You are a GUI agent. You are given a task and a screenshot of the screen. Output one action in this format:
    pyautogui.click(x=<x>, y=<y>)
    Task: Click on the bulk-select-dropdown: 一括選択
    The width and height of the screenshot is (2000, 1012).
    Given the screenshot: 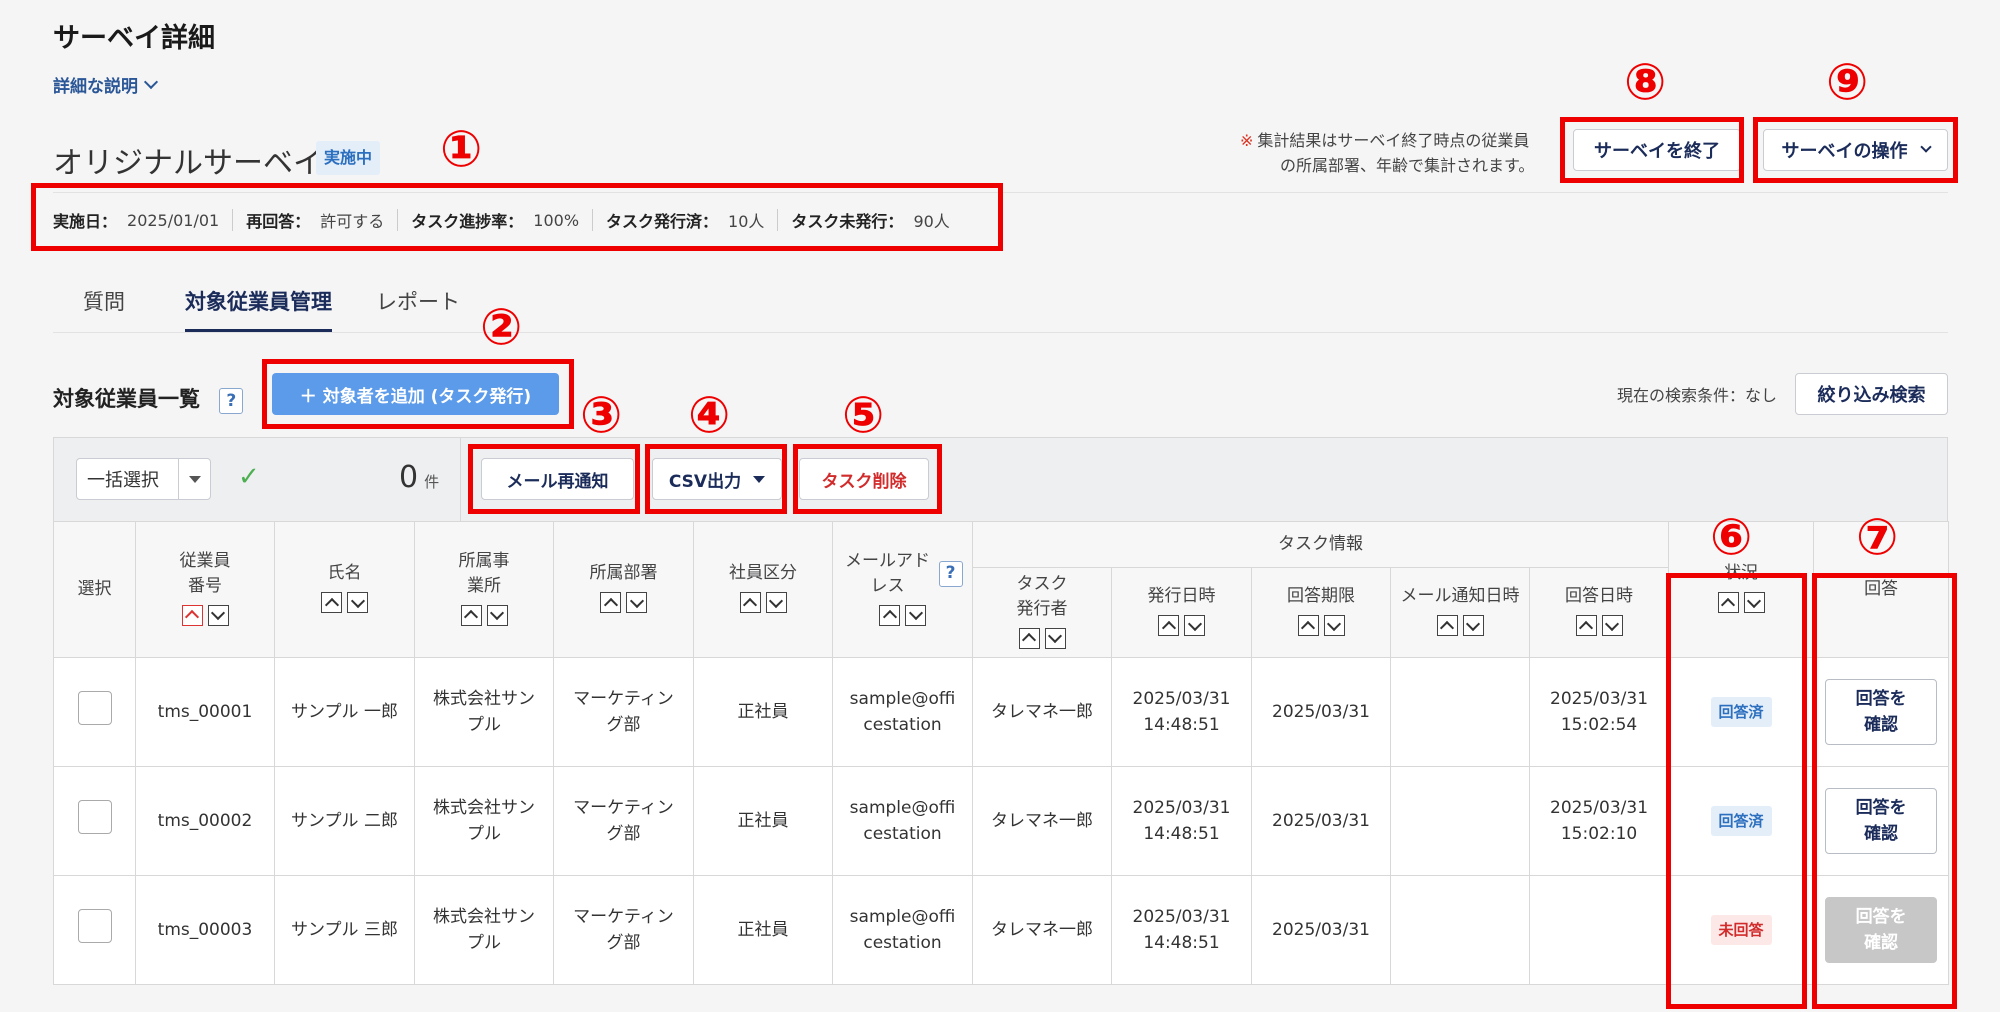 What is the action you would take?
    pyautogui.click(x=143, y=479)
    